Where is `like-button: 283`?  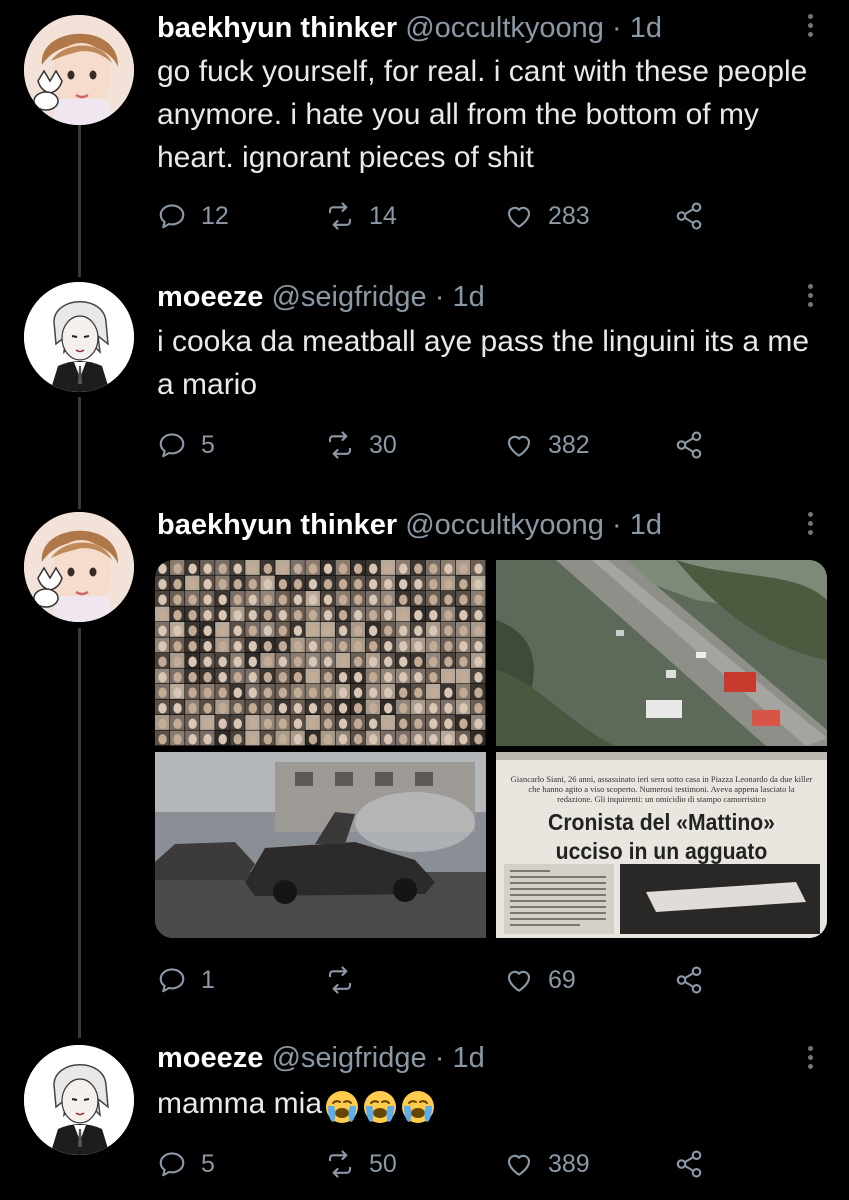 like-button: 283 is located at coordinates (547, 216).